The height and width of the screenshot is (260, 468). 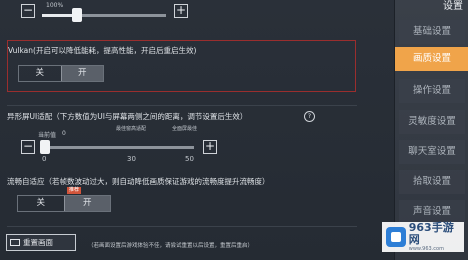 What do you see at coordinates (15, 242) in the screenshot?
I see `monitor-icon` at bounding box center [15, 242].